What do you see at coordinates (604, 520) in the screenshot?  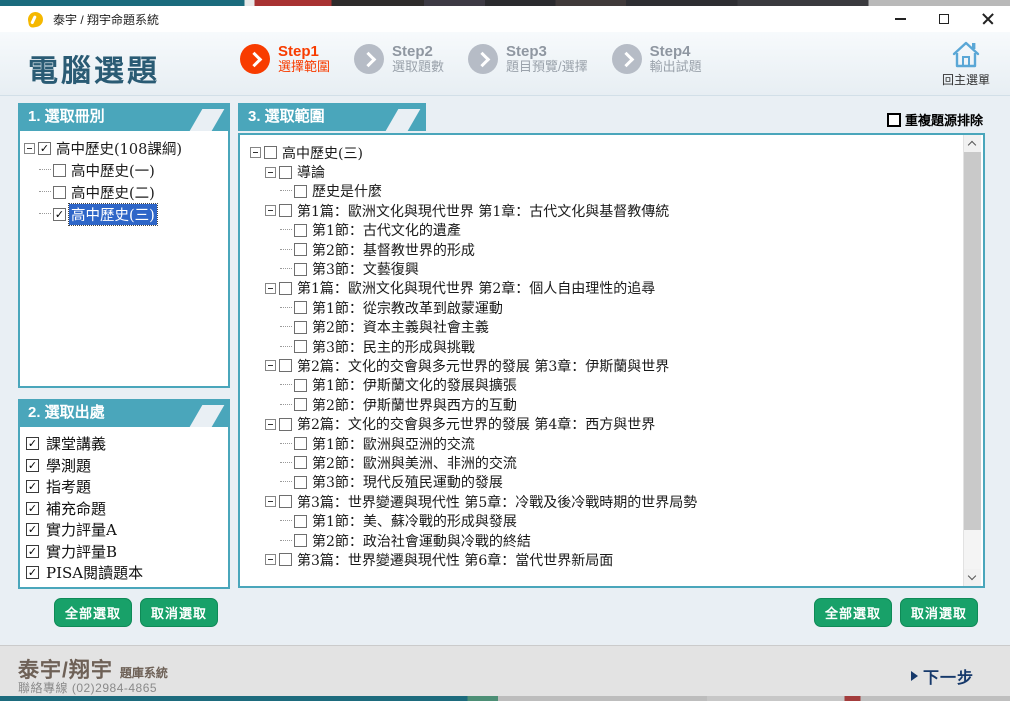 I see `tree-item: 第1節：美、蘇冷戰的形成與發展` at bounding box center [604, 520].